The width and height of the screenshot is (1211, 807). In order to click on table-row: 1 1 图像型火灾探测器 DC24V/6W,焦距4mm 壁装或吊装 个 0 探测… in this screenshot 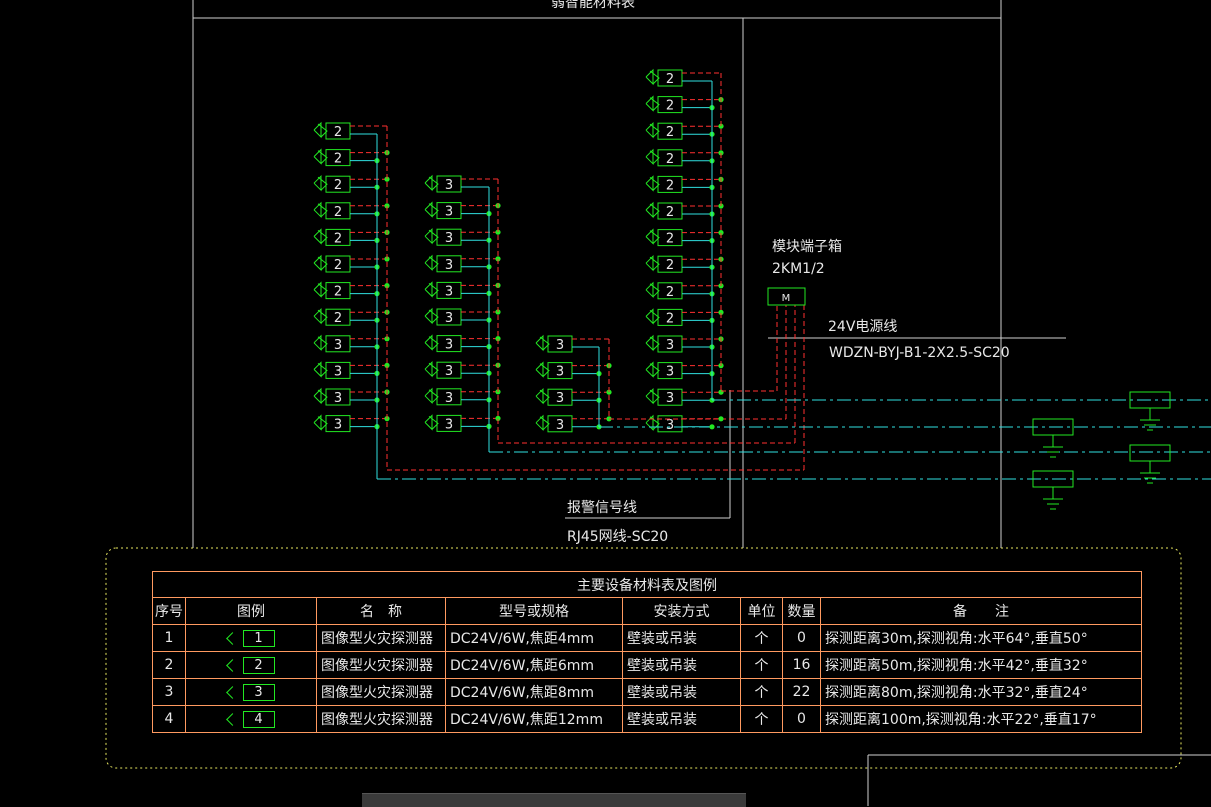, I will do `click(647, 638)`.